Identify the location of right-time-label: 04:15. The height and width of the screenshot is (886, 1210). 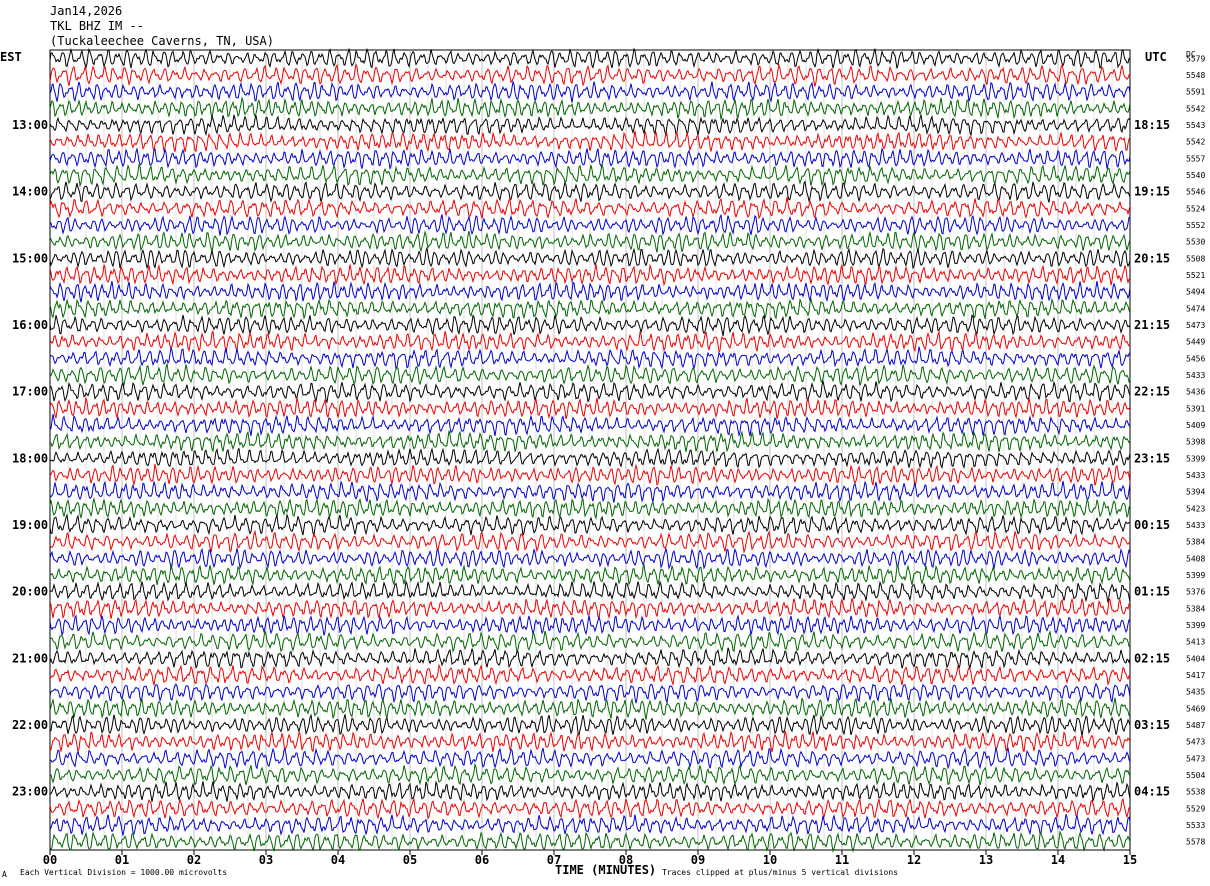
(1152, 792).